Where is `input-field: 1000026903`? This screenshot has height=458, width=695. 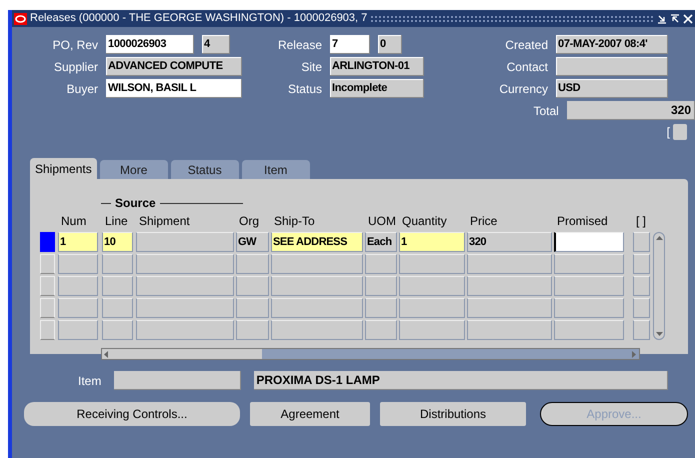
input-field: 1000026903 is located at coordinates (150, 44).